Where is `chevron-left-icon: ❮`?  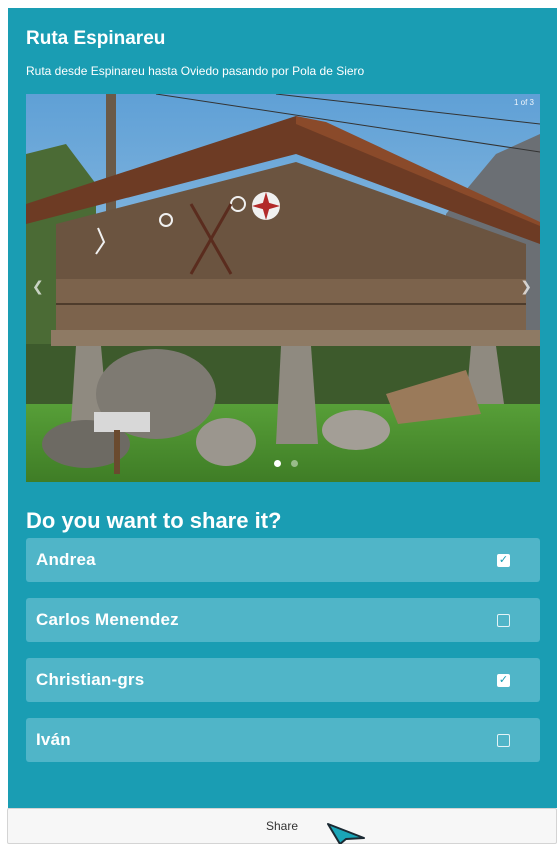
chevron-left-icon: ❮ is located at coordinates (38, 286).